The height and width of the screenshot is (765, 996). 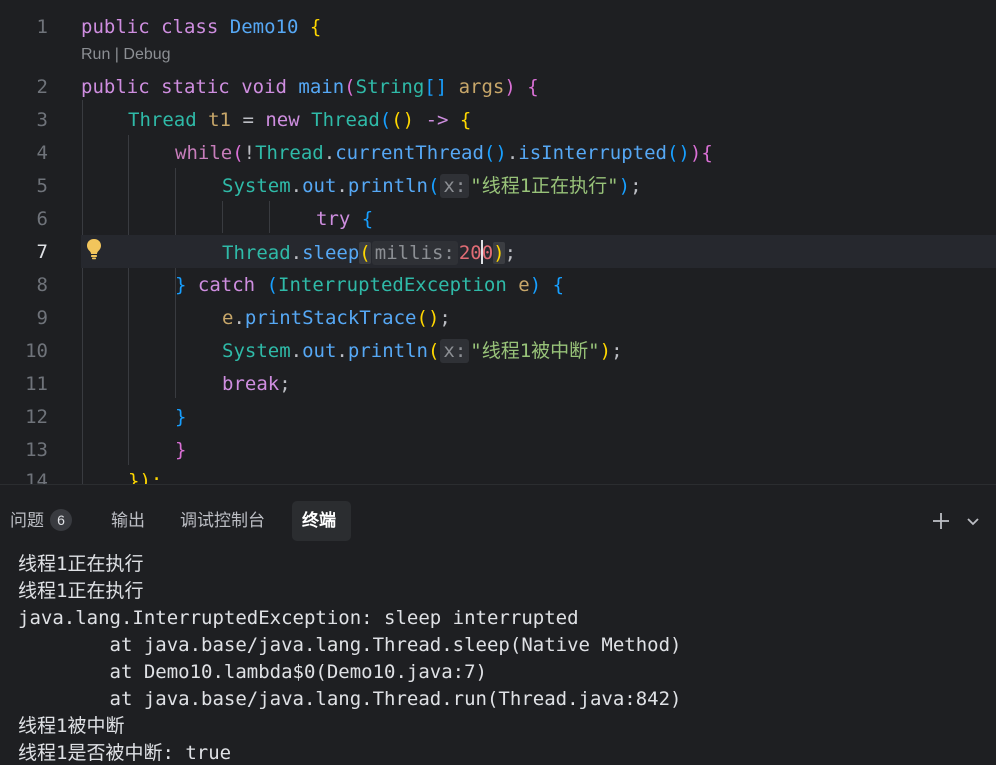 What do you see at coordinates (498, 383) in the screenshot?
I see `code-line: 11 break;` at bounding box center [498, 383].